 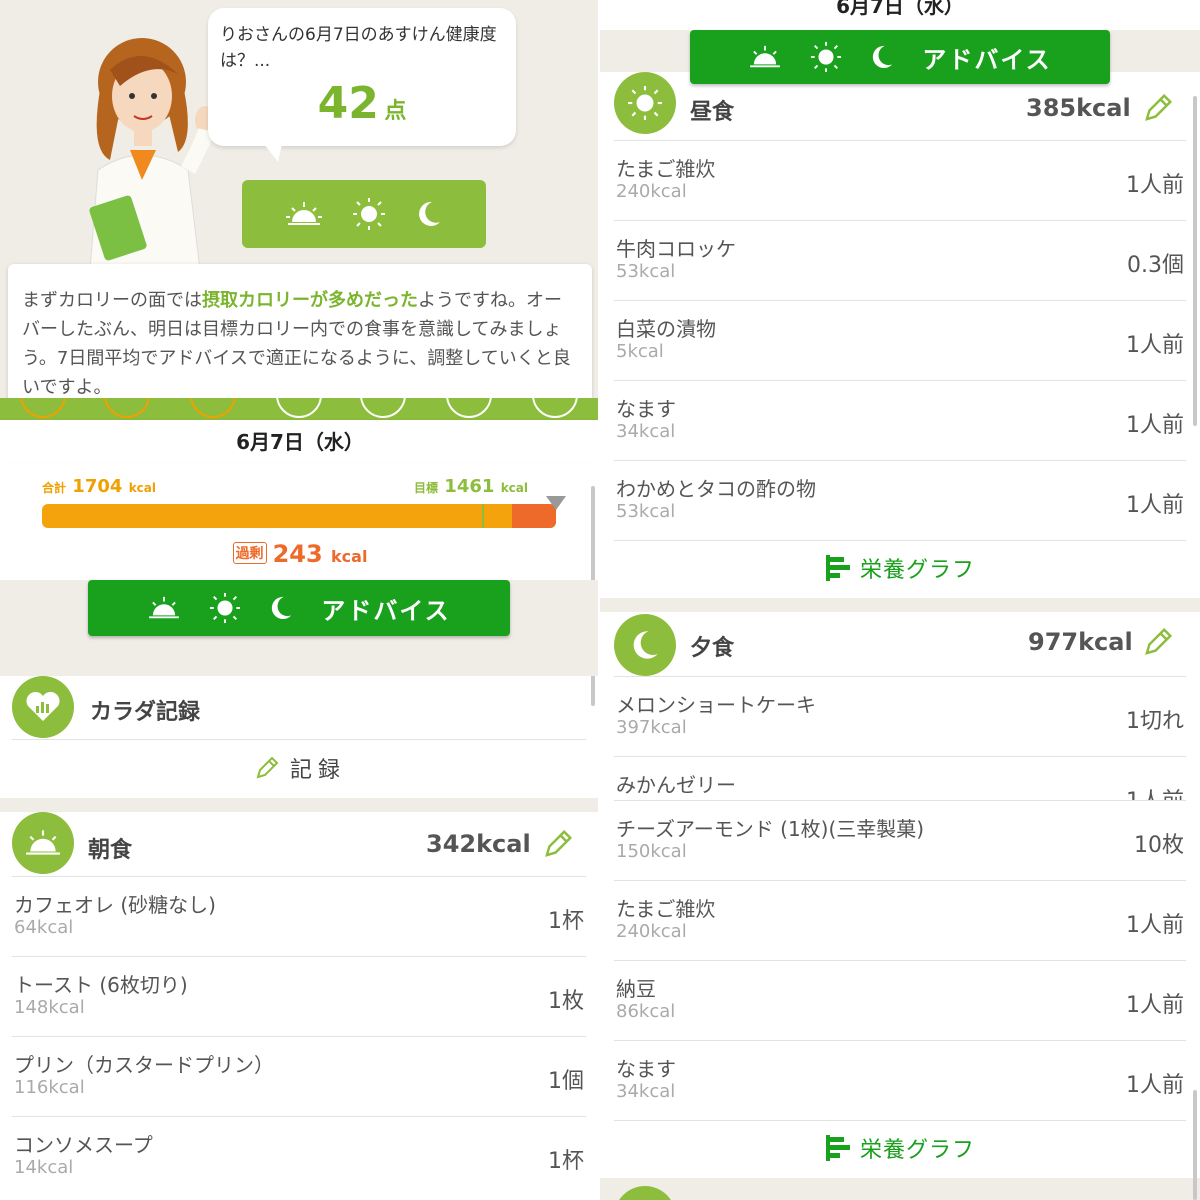 I want to click on meal-advice-switch, so click(x=364, y=214).